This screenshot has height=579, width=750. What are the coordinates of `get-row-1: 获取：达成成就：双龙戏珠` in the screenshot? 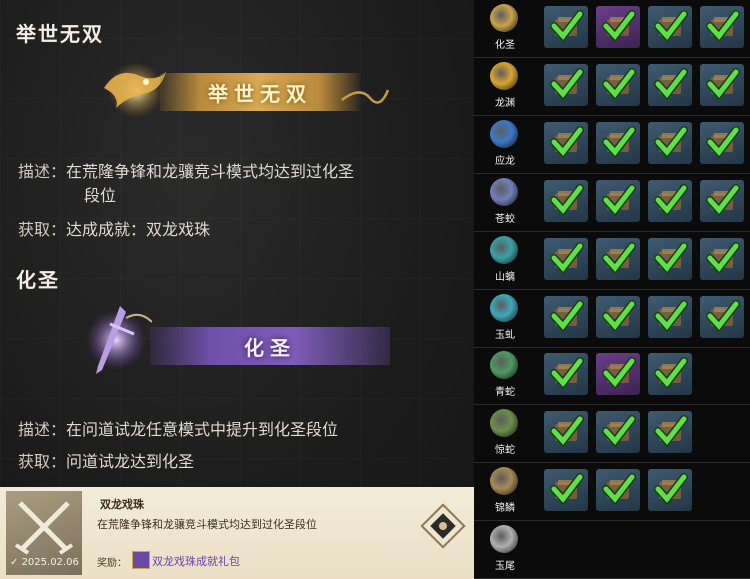 It's located at (114, 230).